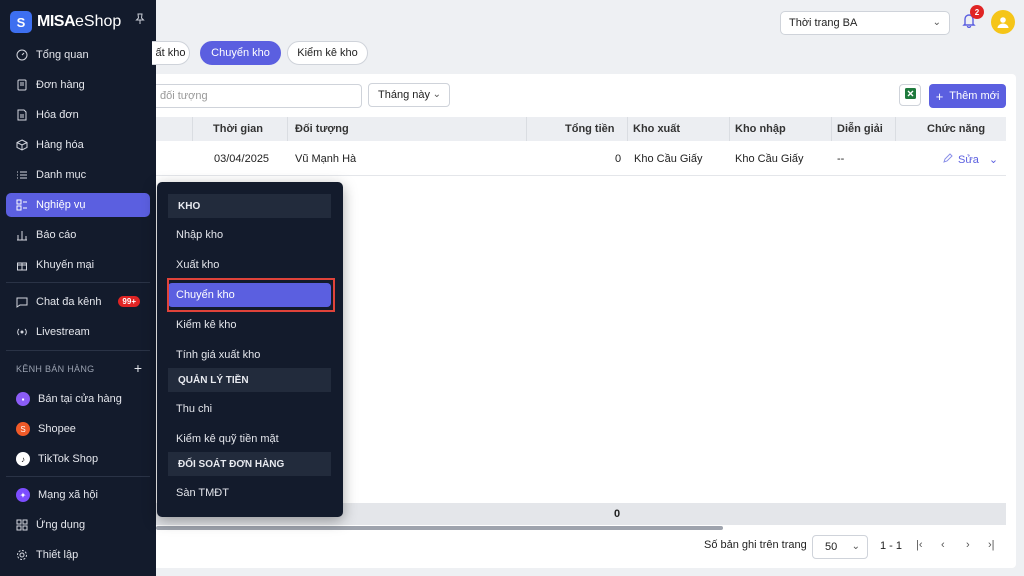  Describe the element at coordinates (590, 129) in the screenshot. I see `column-header-total: Tổng tiền` at that location.